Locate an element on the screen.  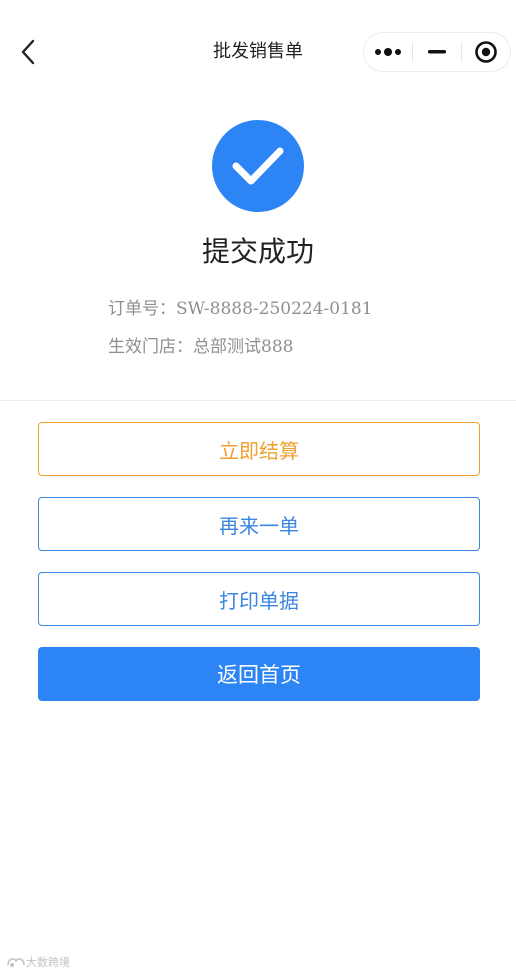
minimize-button is located at coordinates (437, 52).